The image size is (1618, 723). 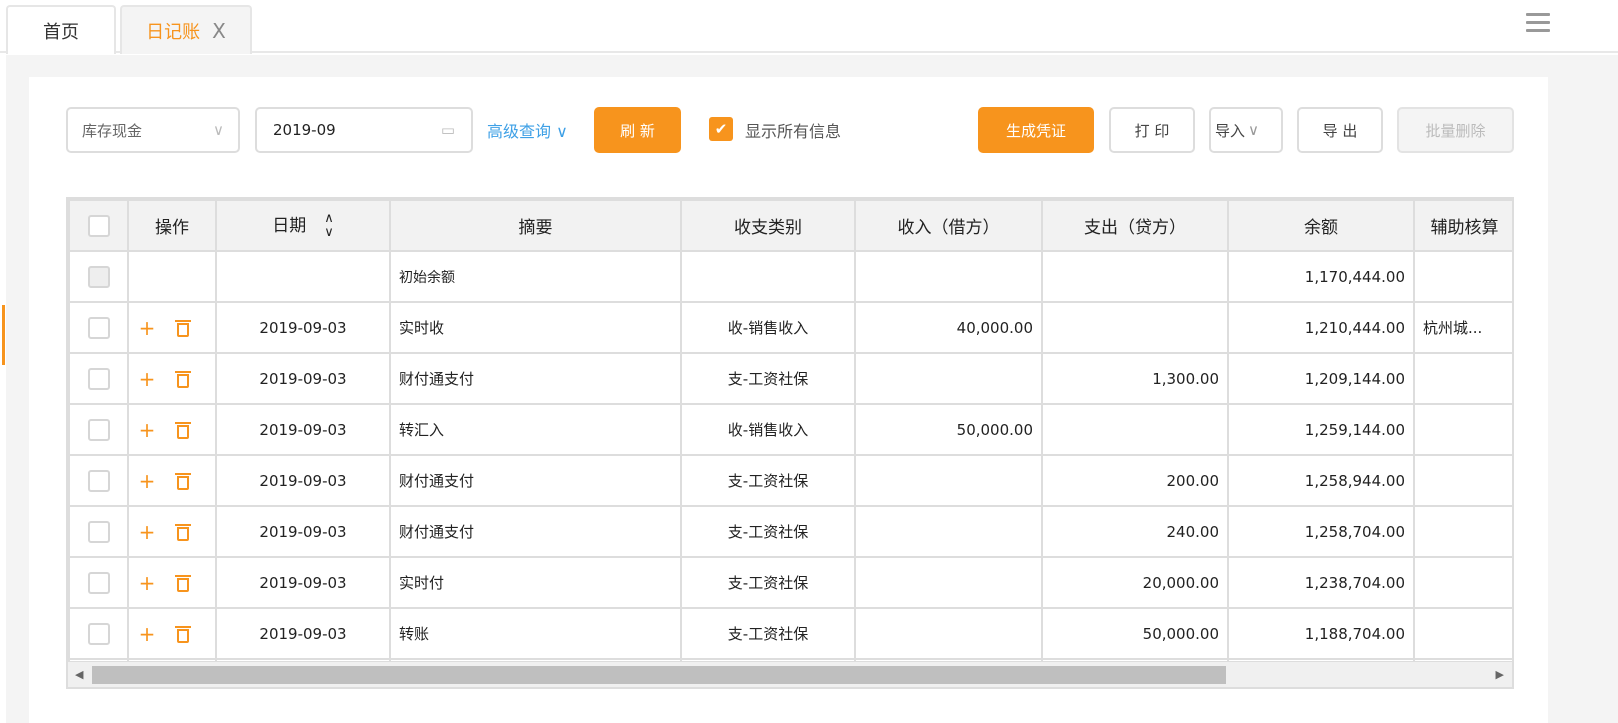 I want to click on tab-label: 日记账, so click(x=173, y=32).